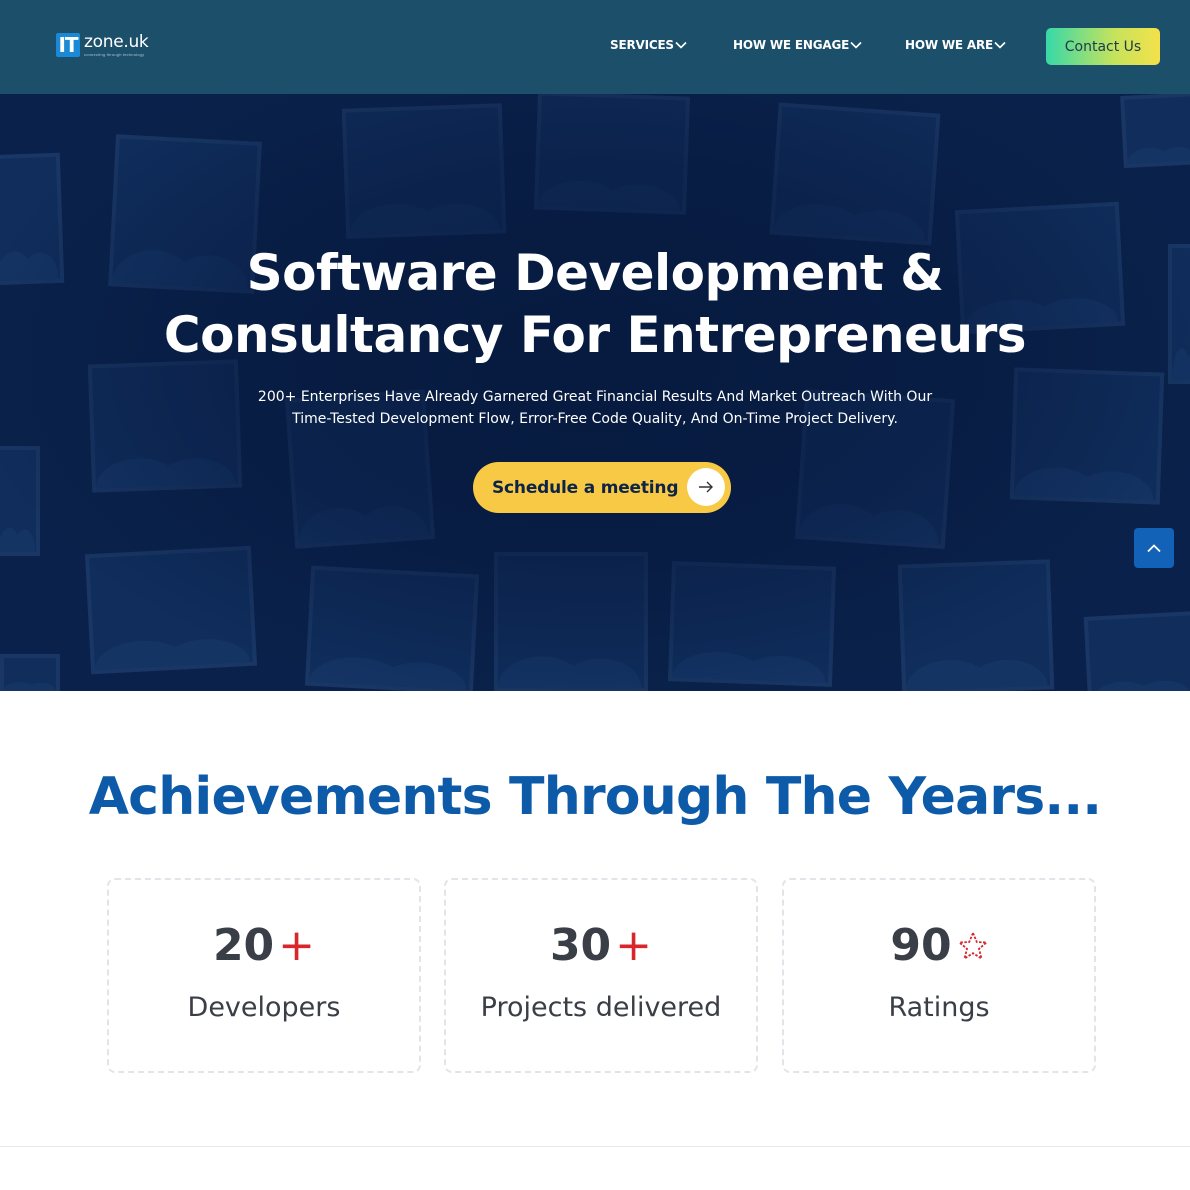 The height and width of the screenshot is (1190, 1190). I want to click on nav-how-we-are-label: HOW WE ARE, so click(949, 45).